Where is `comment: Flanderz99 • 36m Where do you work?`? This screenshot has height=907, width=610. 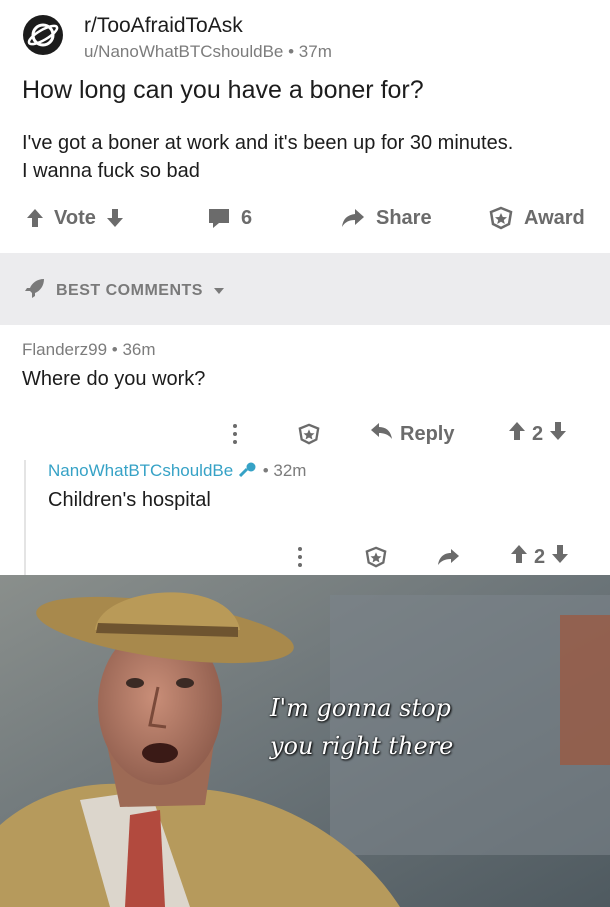 comment: Flanderz99 • 36m Where do you work? is located at coordinates (113, 365).